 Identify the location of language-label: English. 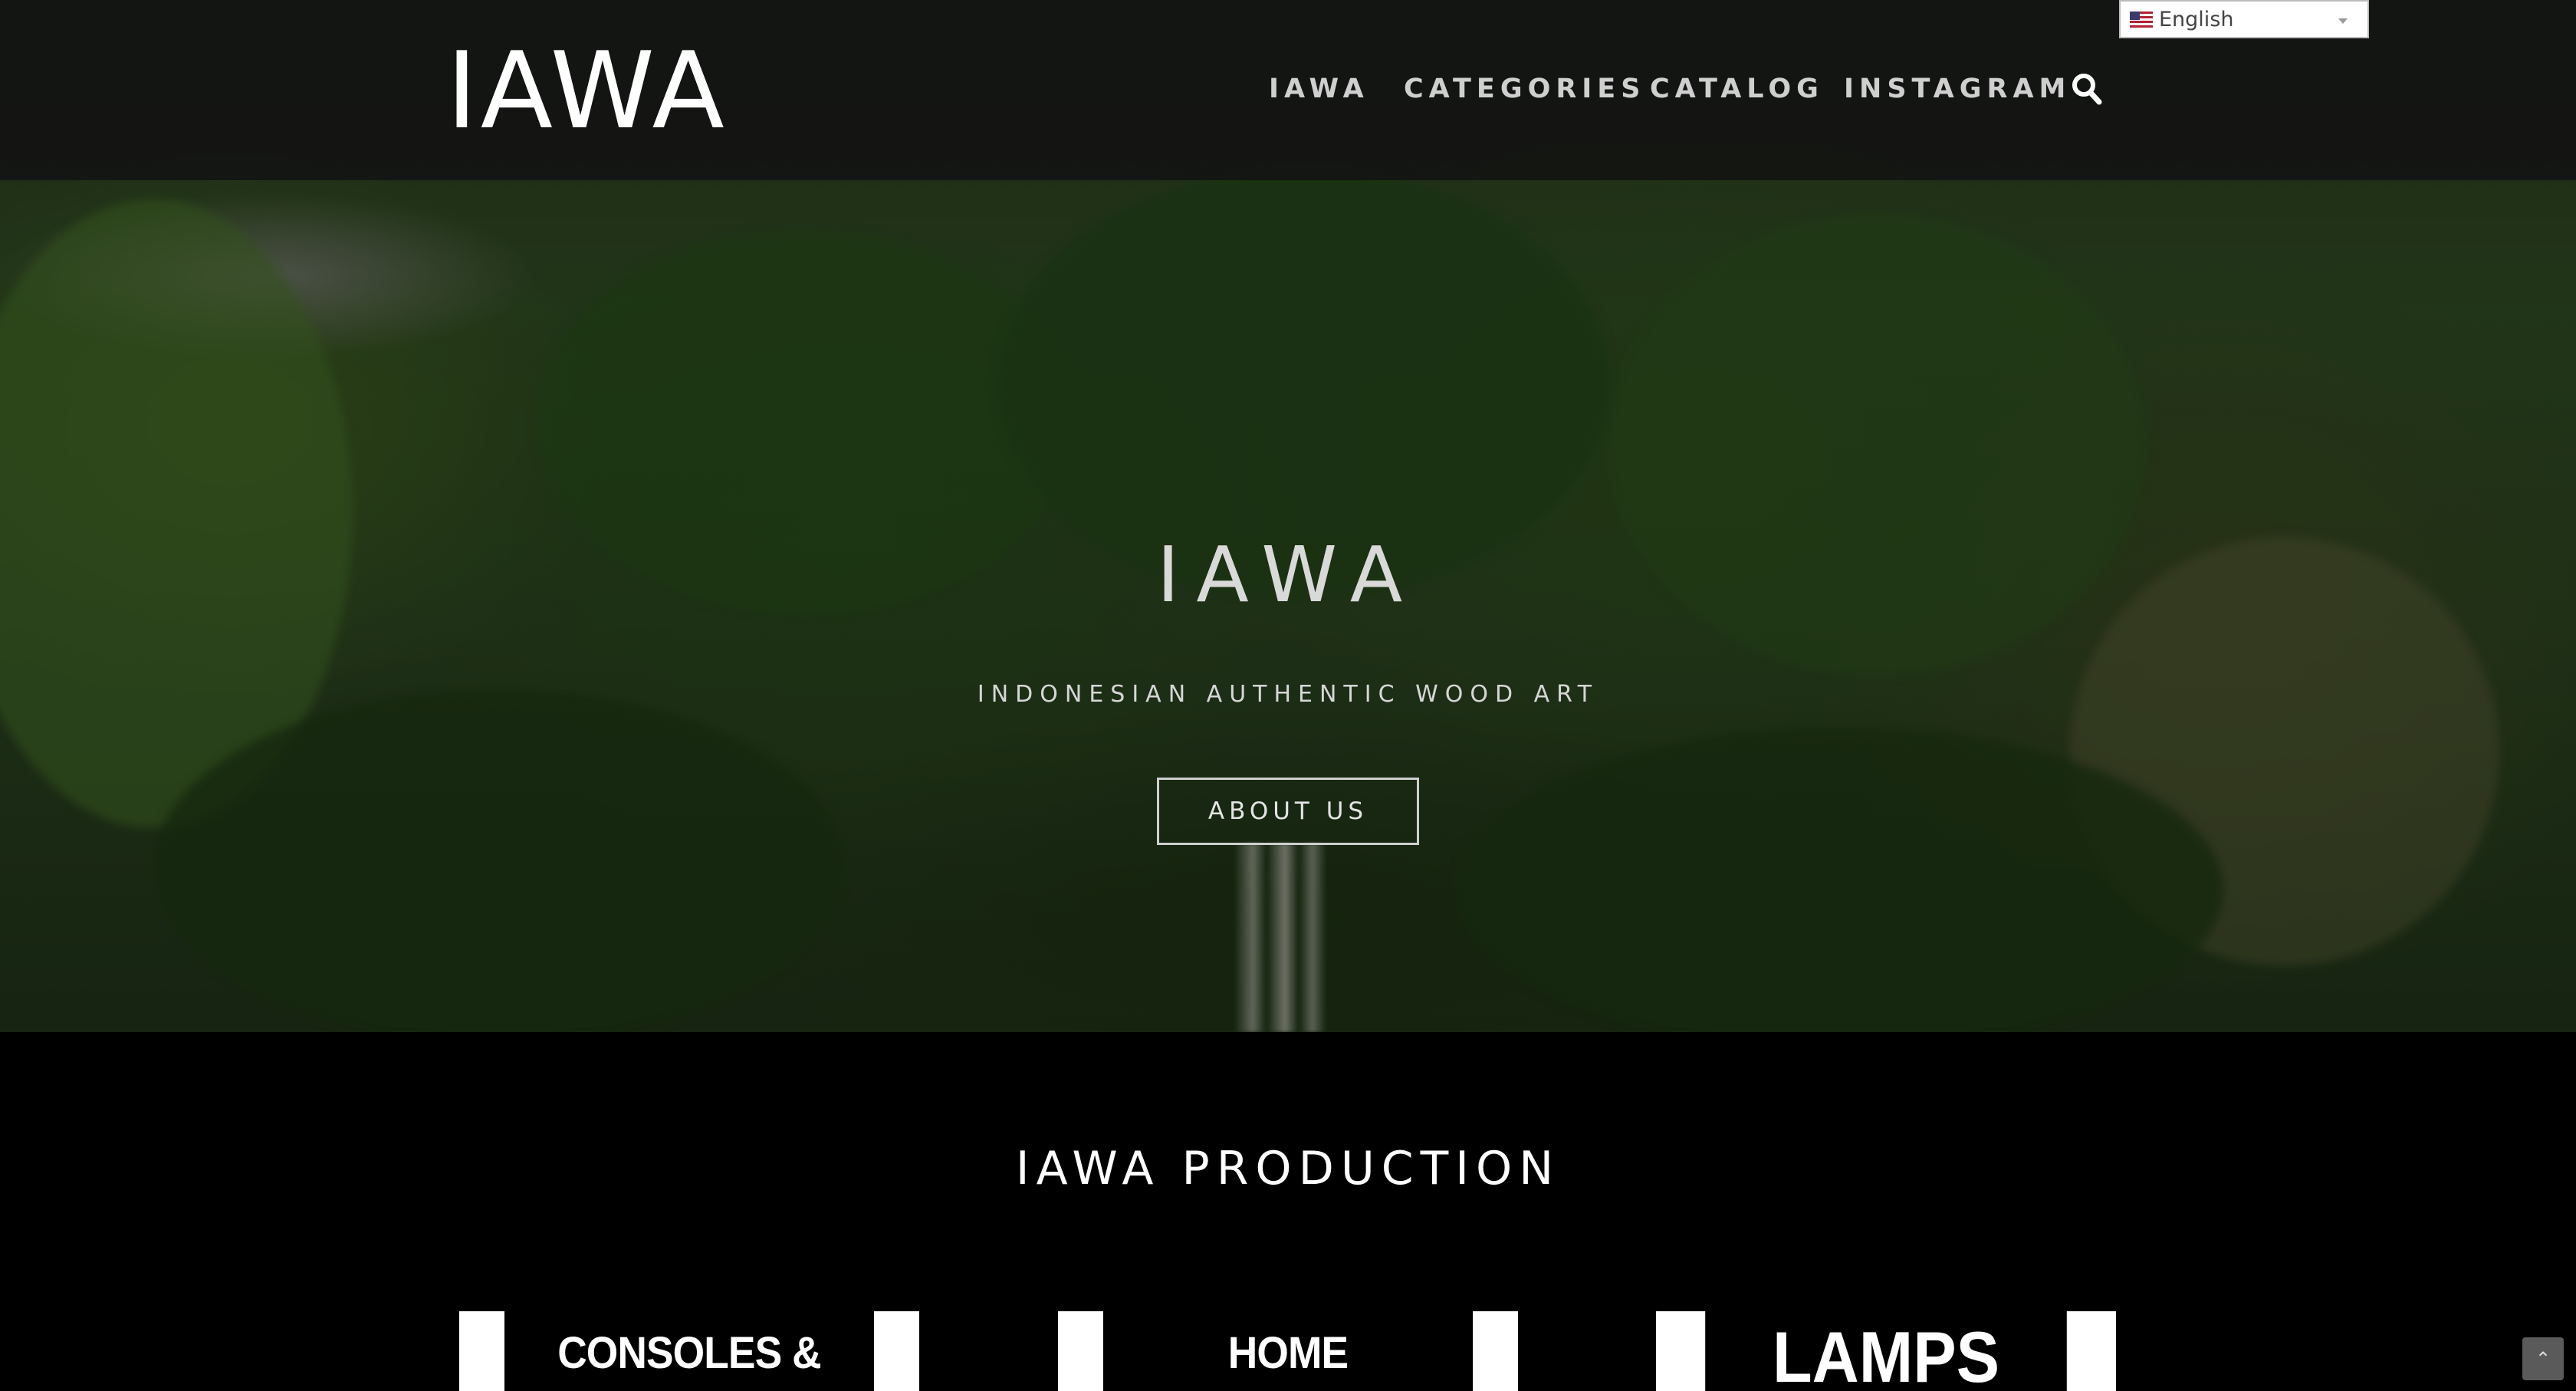
(2196, 19).